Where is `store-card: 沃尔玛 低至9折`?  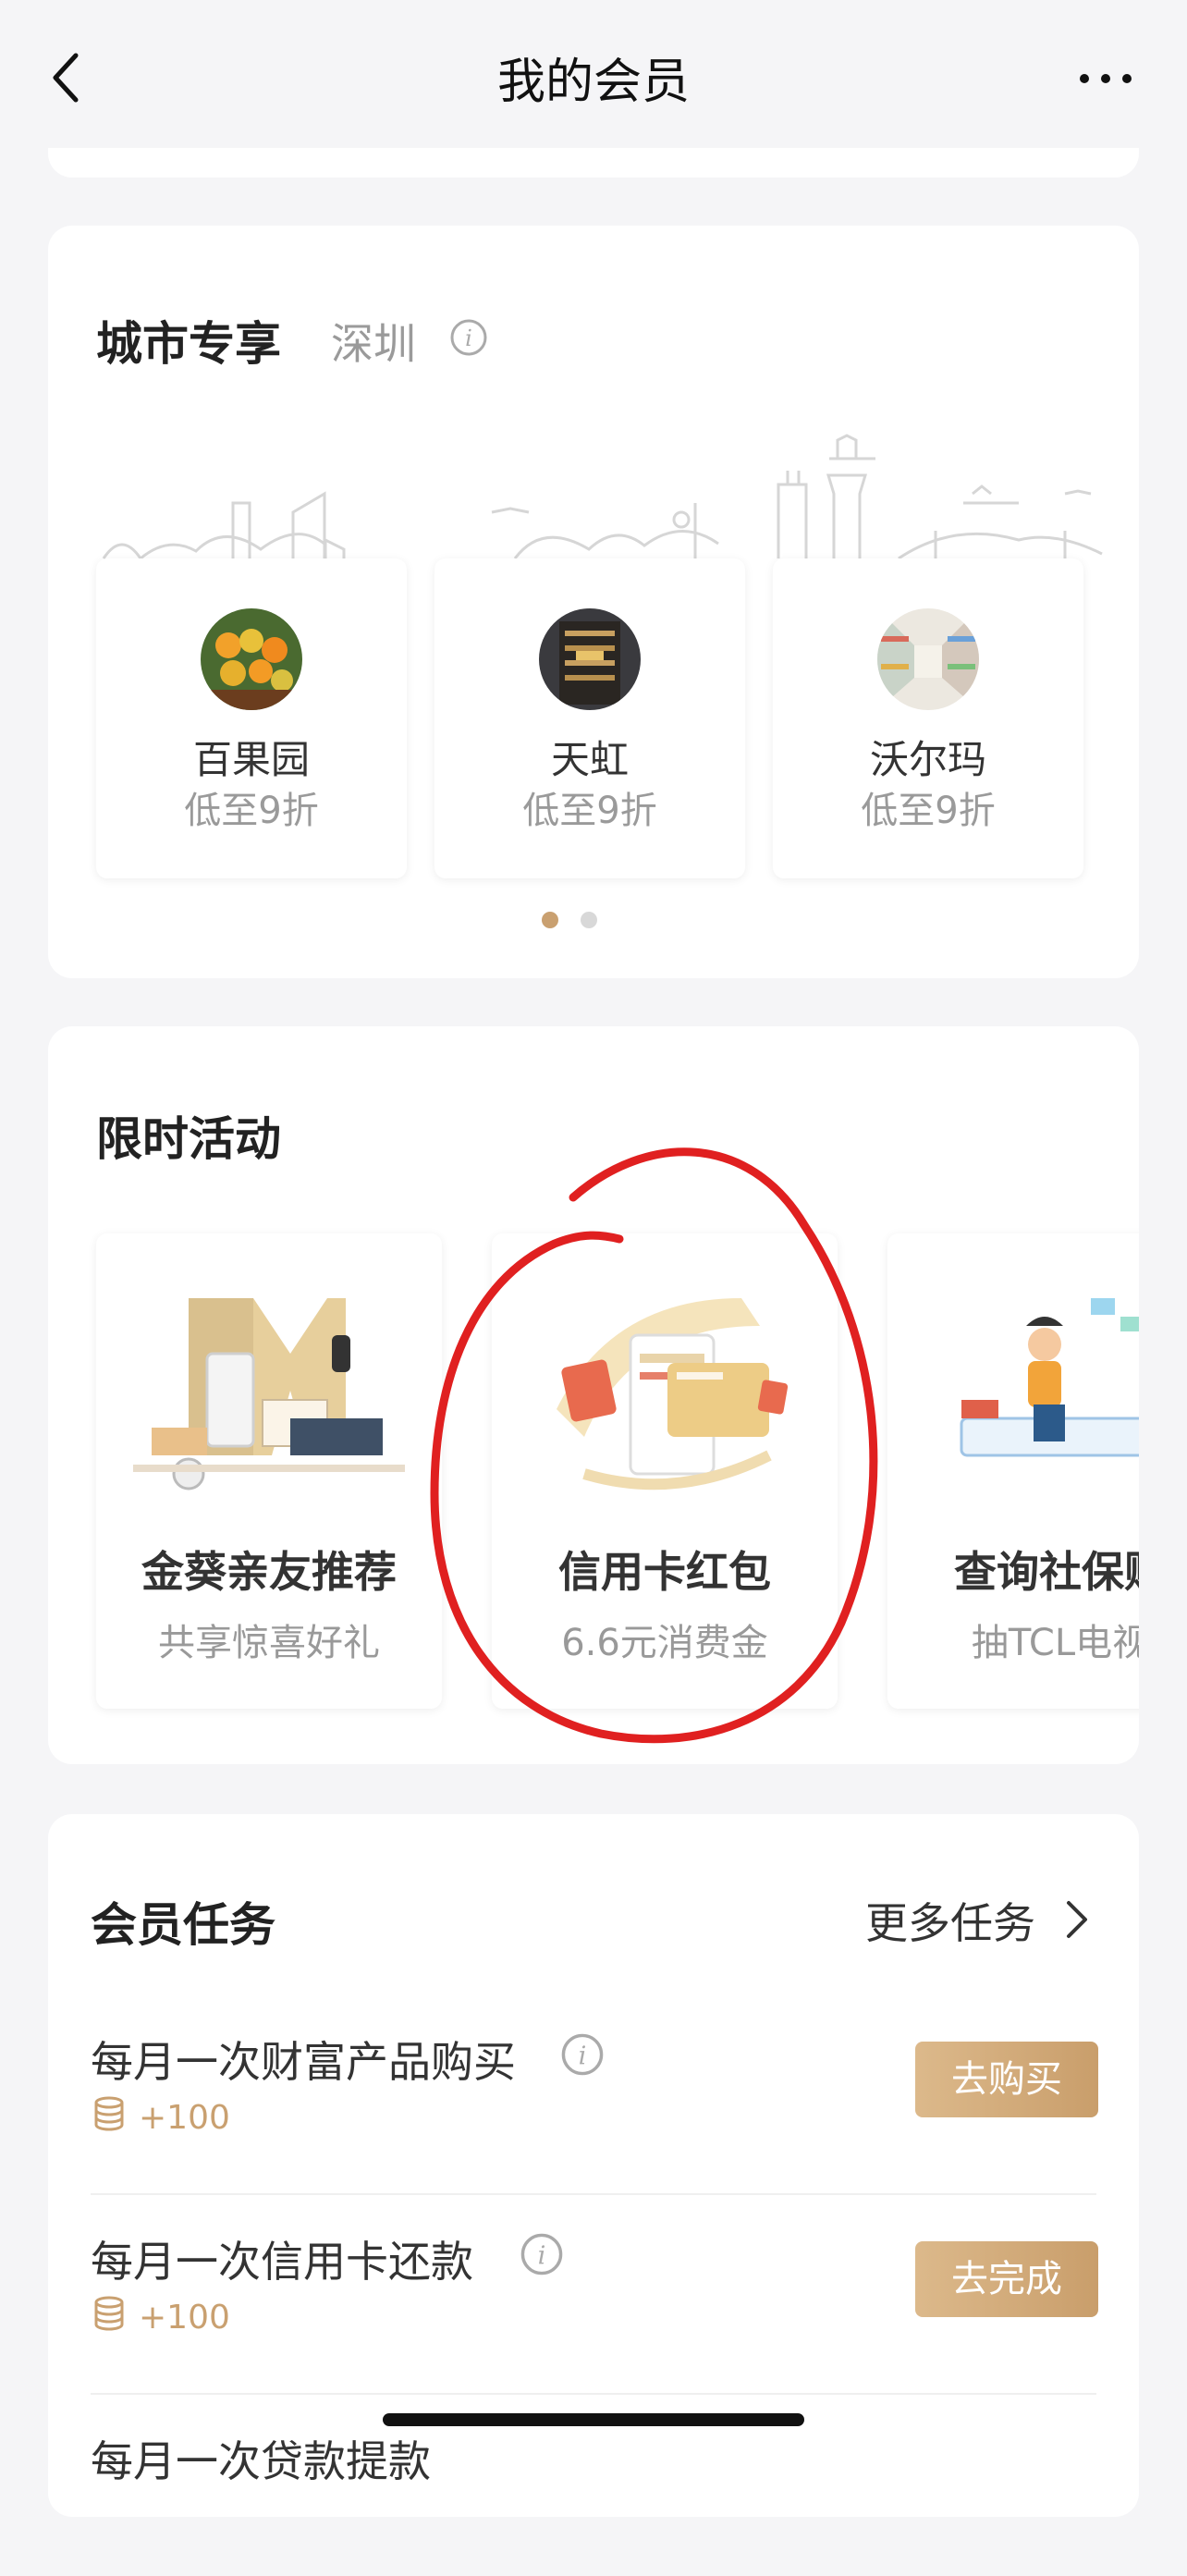 store-card: 沃尔玛 低至9折 is located at coordinates (928, 718).